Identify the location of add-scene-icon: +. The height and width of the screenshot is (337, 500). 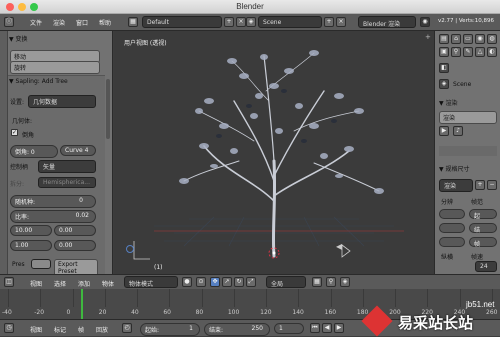
(329, 22).